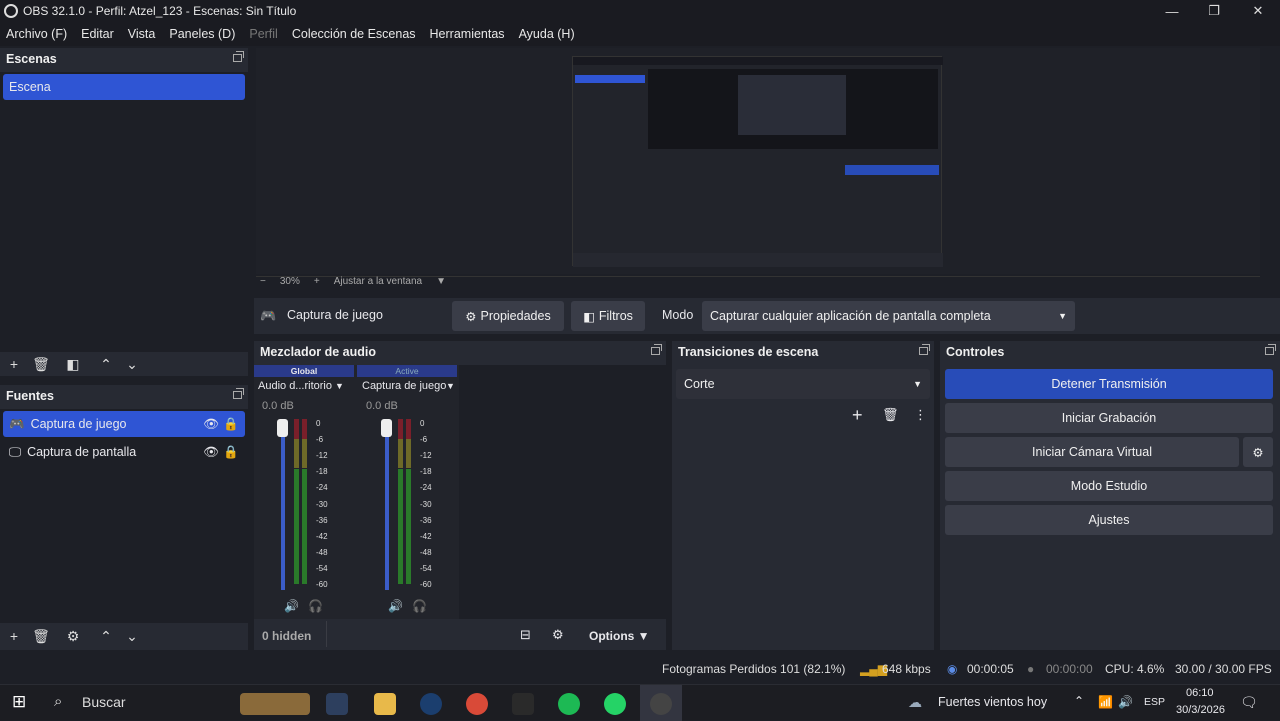  Describe the element at coordinates (1092, 452) in the screenshot. I see `virtual-camera-button: Iniciar Cámara Virtual` at that location.